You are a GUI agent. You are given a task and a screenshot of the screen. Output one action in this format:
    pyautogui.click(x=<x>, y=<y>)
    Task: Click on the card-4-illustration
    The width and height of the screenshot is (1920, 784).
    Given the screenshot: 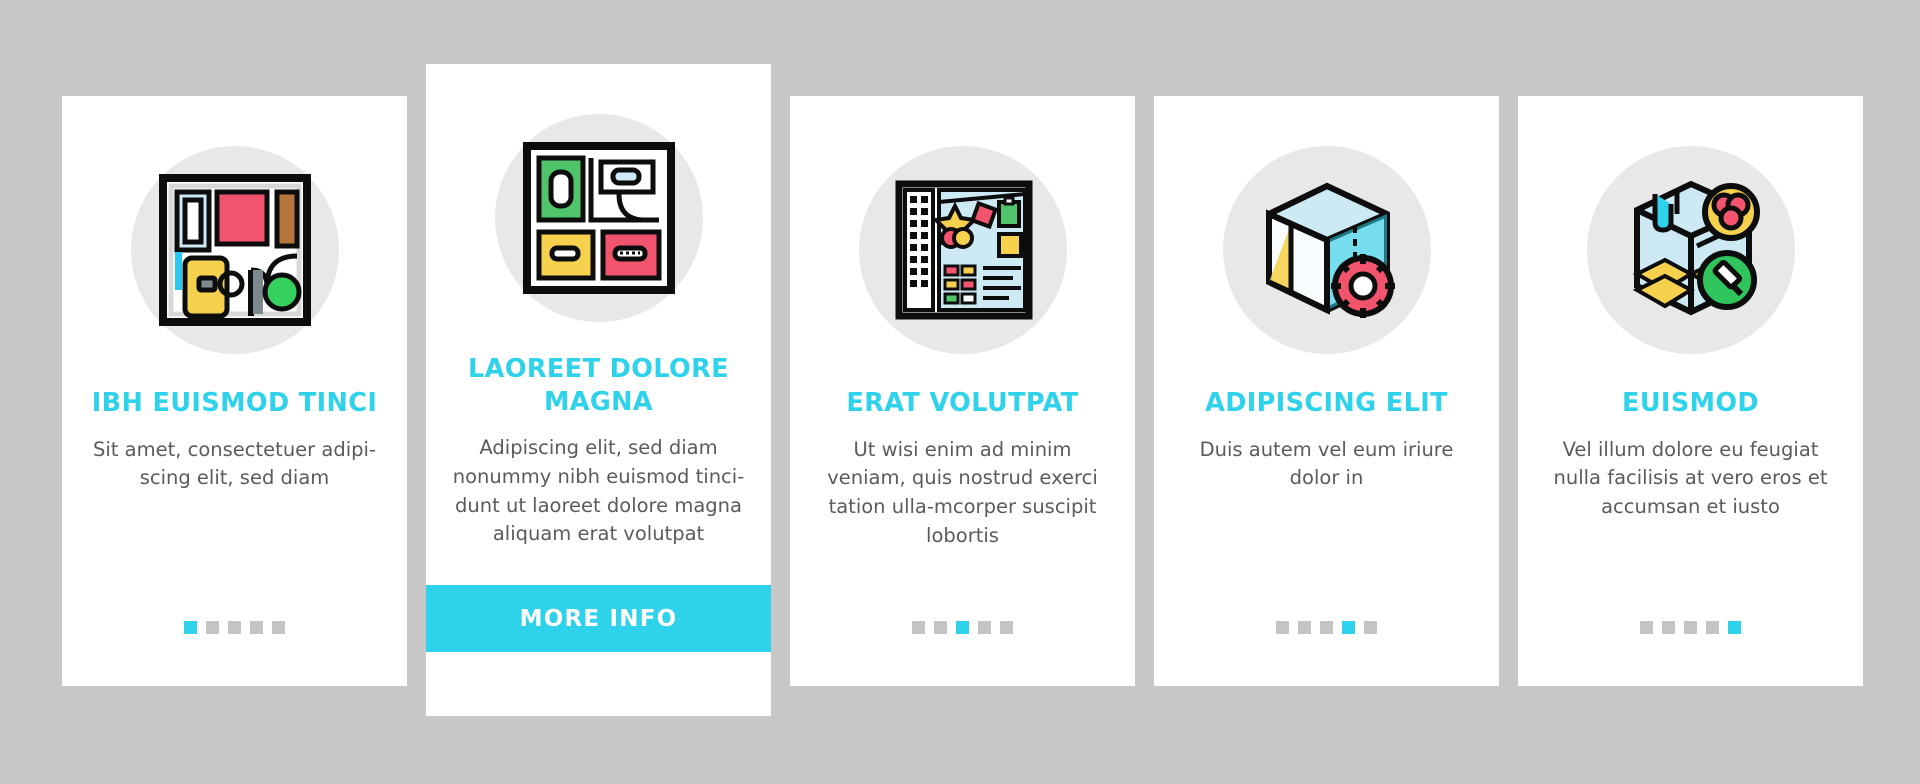 What is the action you would take?
    pyautogui.click(x=1326, y=249)
    